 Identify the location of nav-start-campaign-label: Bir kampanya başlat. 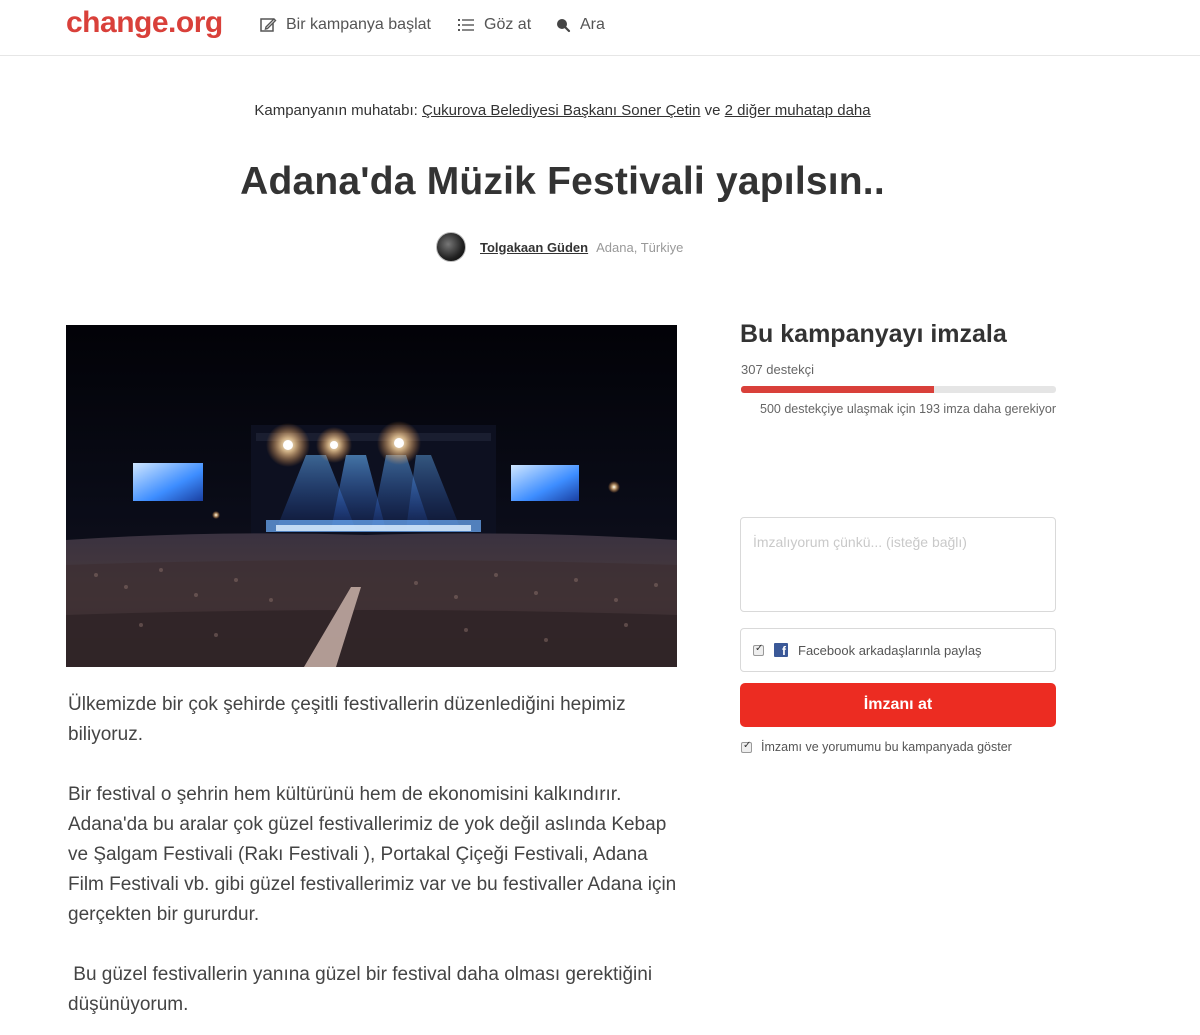
(358, 24).